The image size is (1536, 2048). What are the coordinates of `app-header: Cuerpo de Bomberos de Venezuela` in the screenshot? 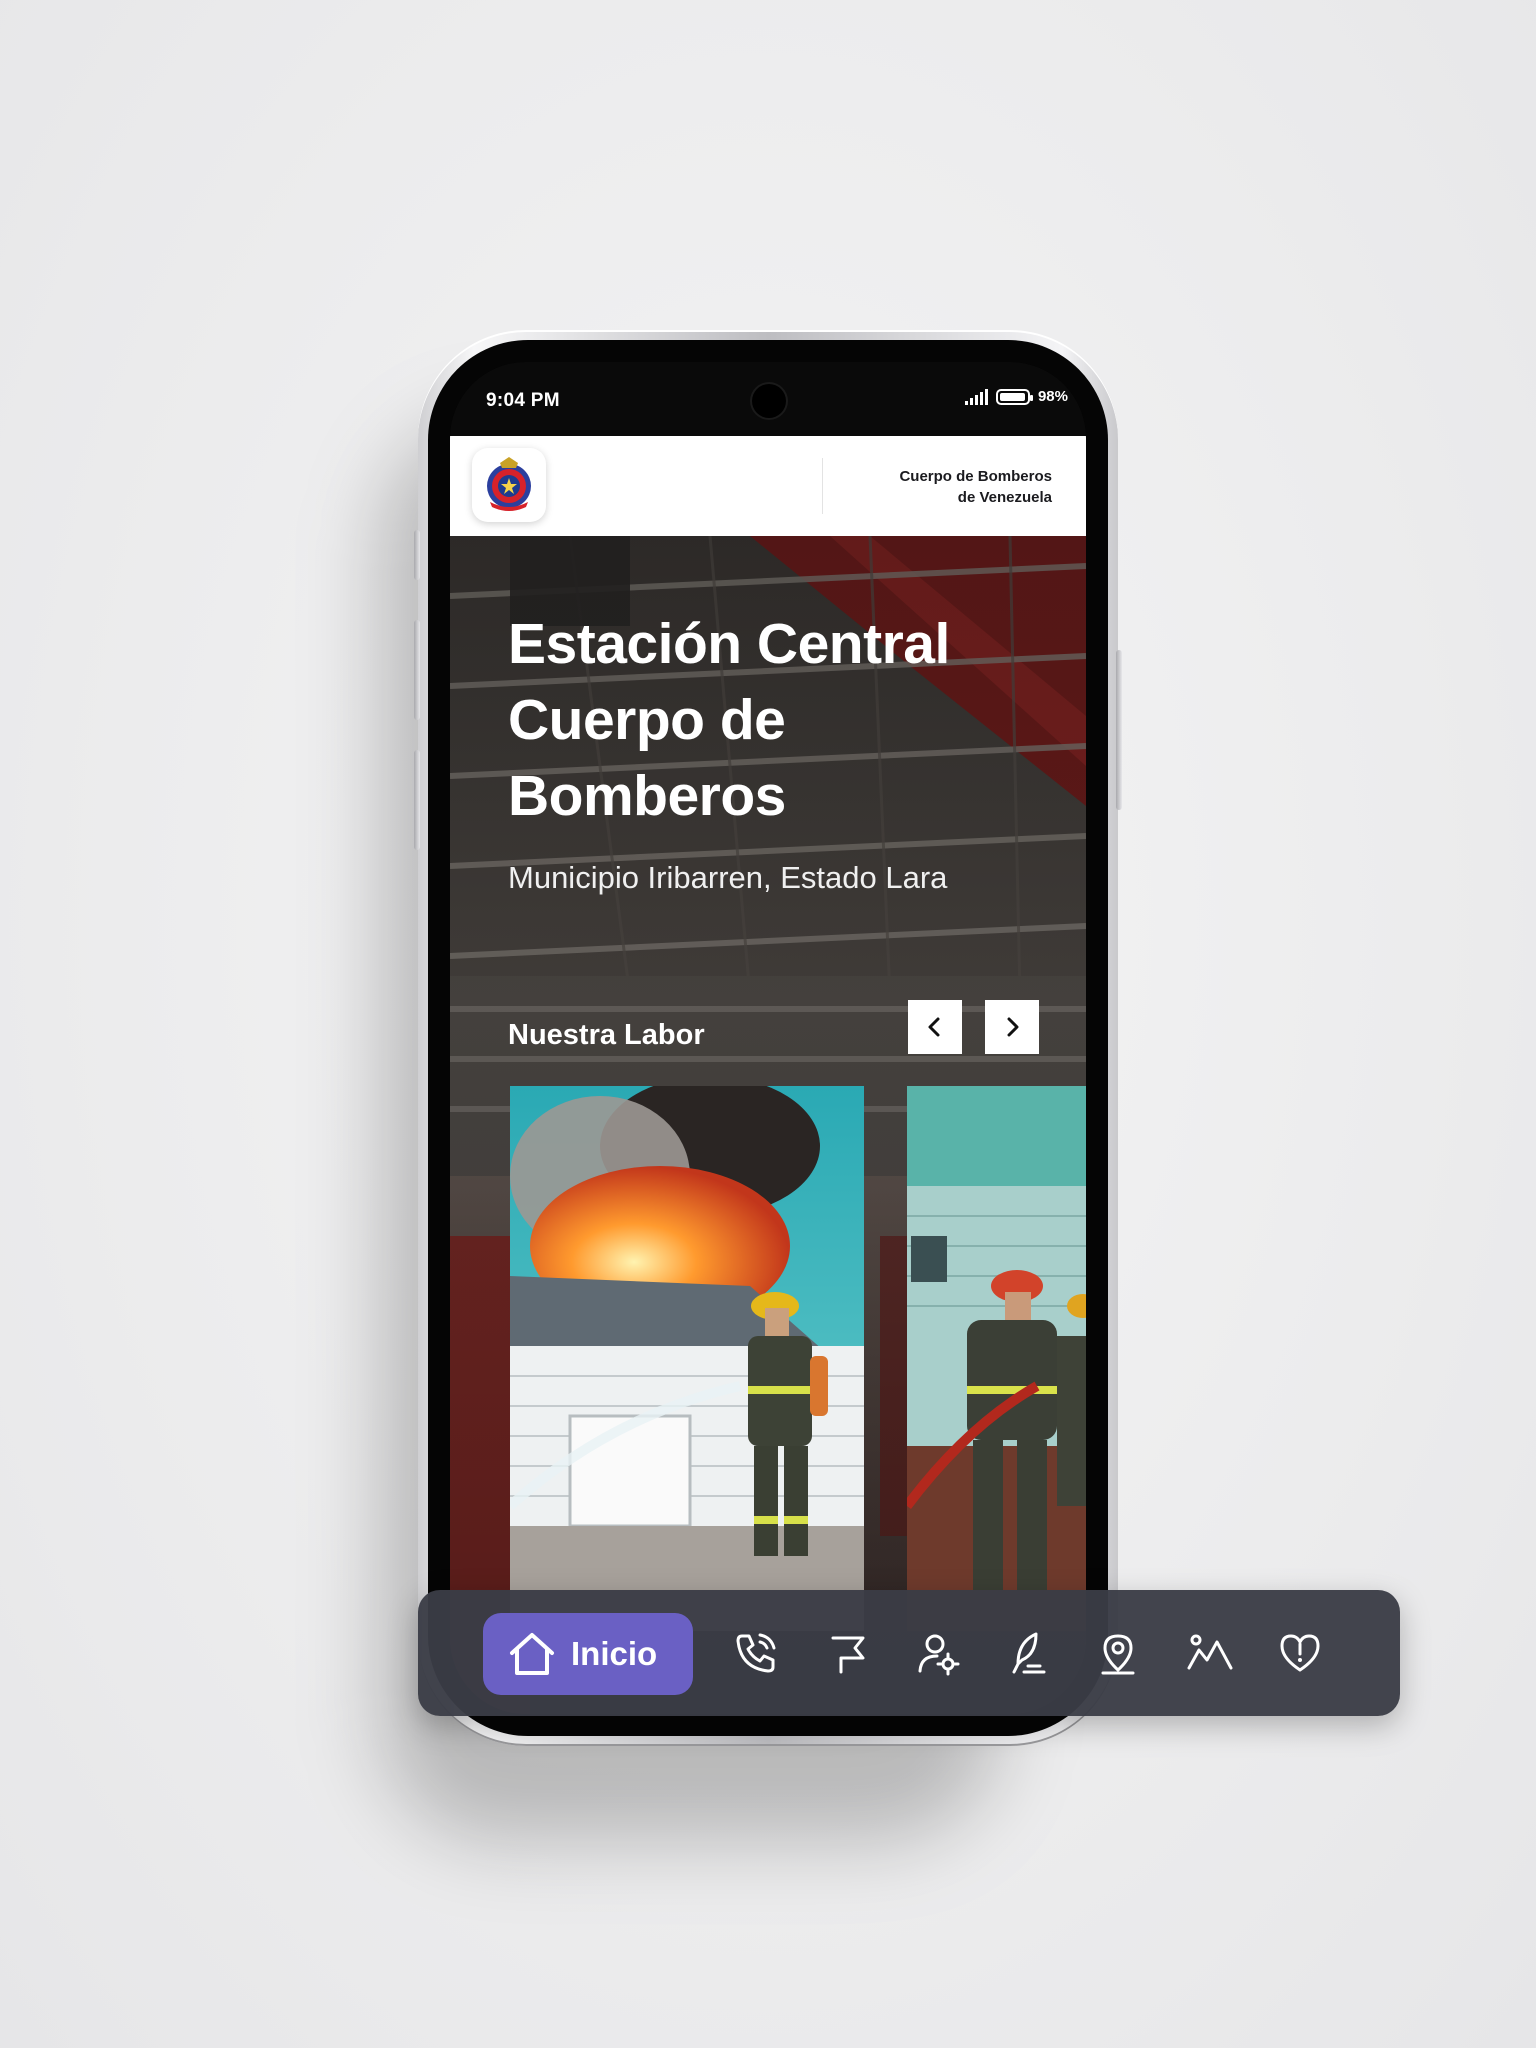 It's located at (768, 486).